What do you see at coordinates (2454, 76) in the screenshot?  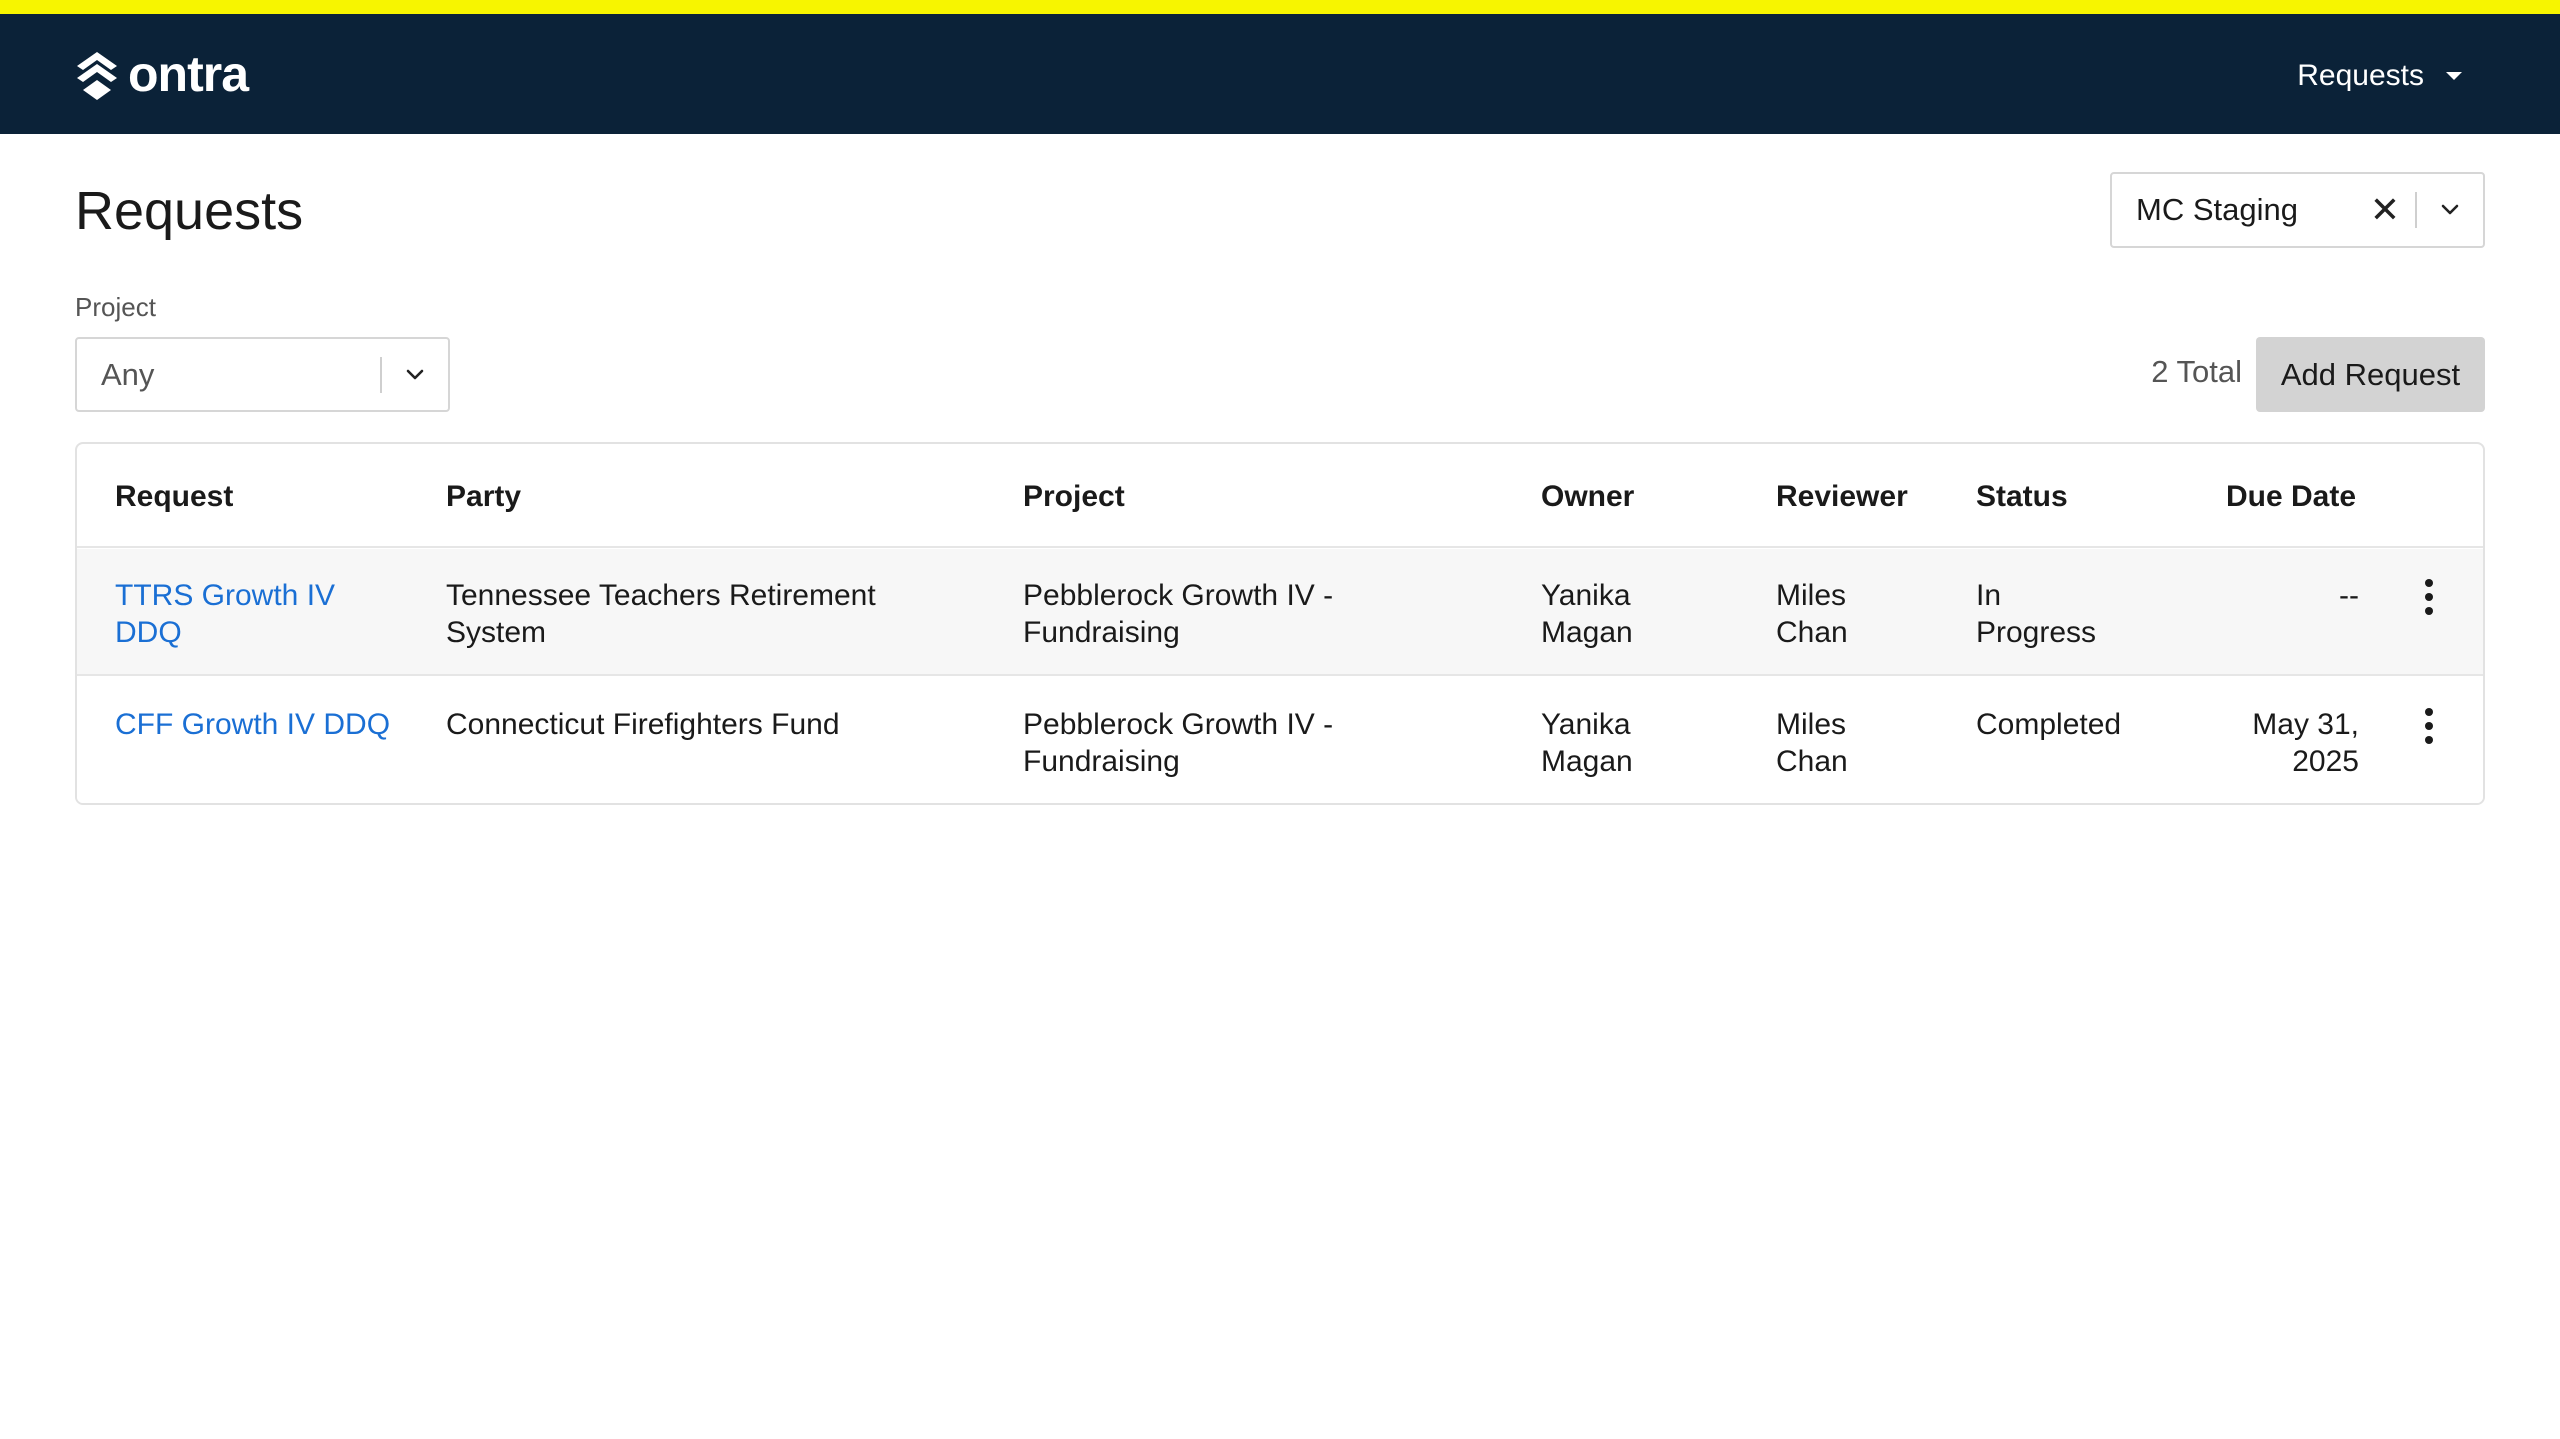 I see `caret-down-icon` at bounding box center [2454, 76].